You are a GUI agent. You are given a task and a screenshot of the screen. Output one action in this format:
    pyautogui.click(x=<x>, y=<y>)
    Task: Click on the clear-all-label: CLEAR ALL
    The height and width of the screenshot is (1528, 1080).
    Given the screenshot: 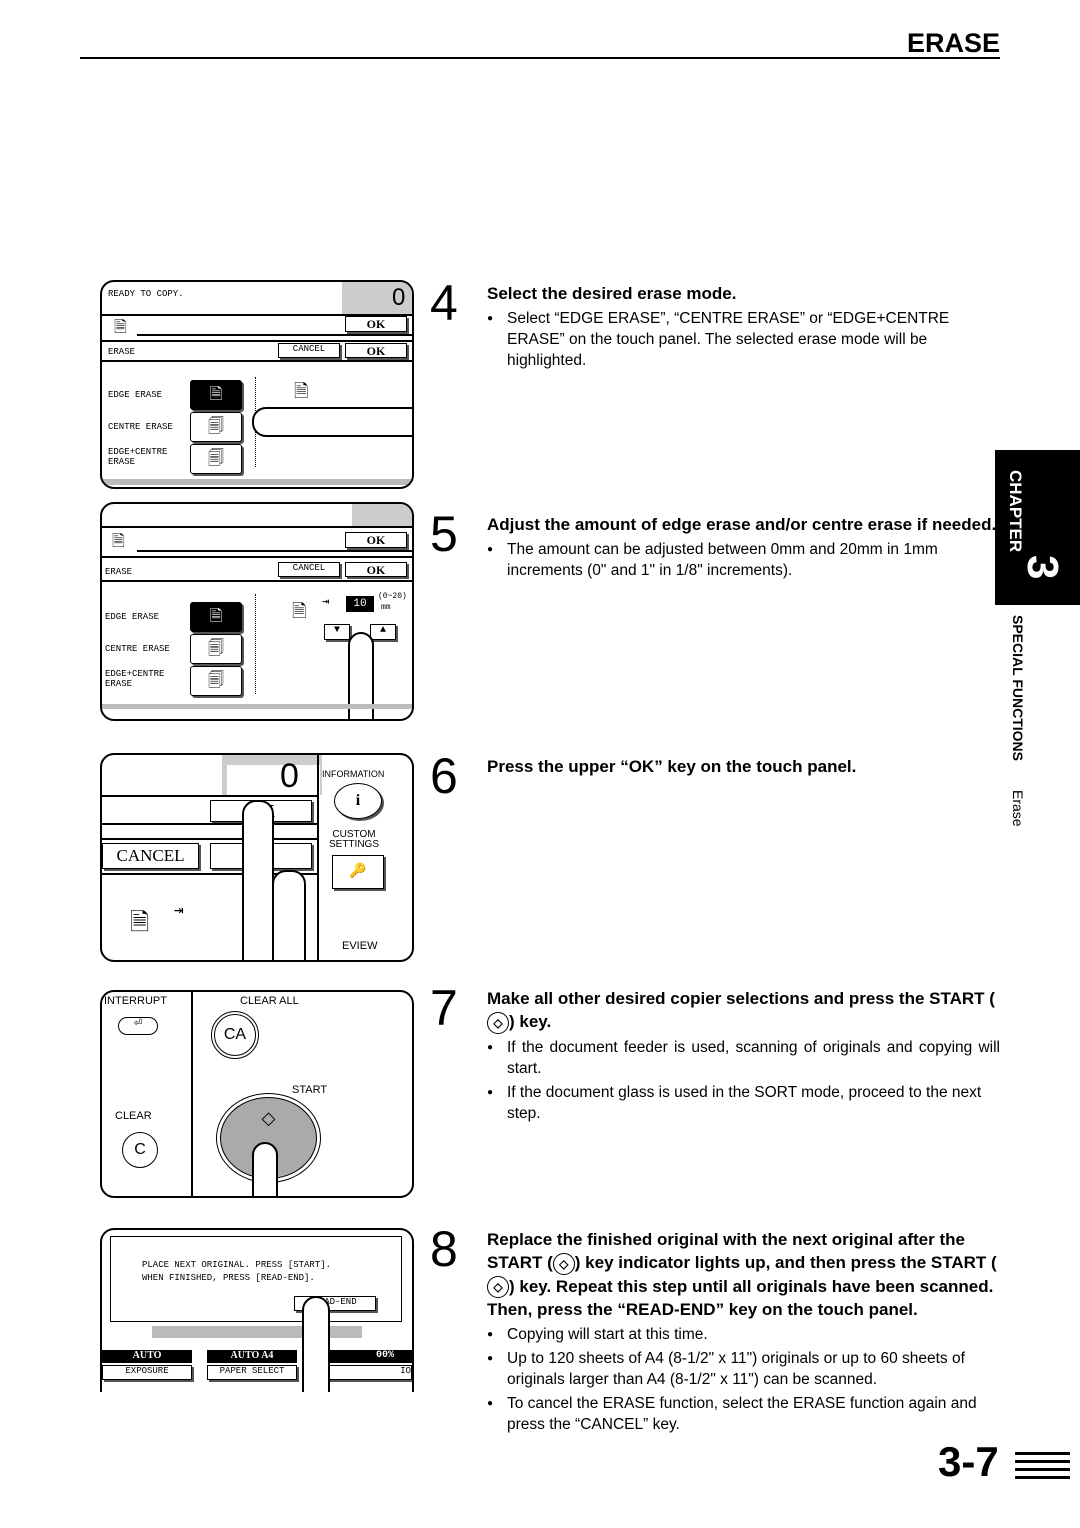 What is the action you would take?
    pyautogui.click(x=269, y=1001)
    